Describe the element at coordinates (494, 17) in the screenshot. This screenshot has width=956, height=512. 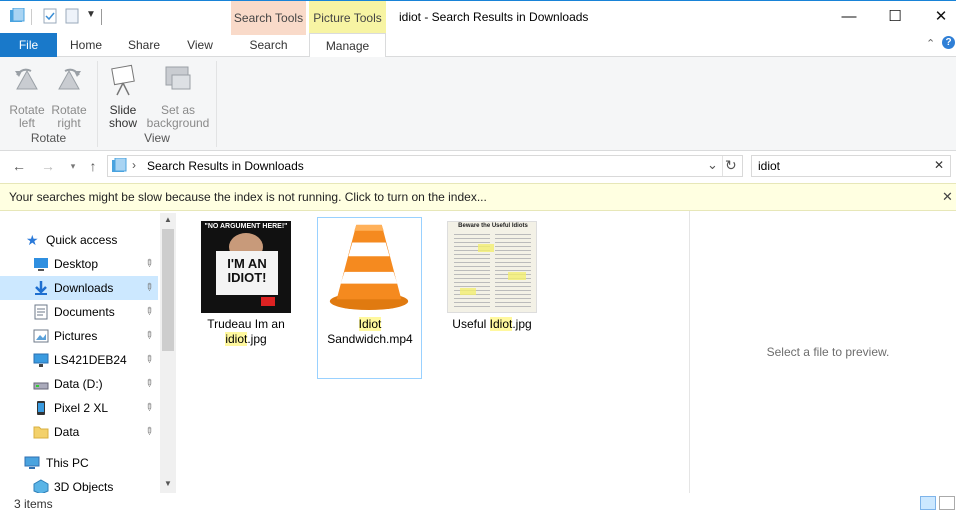
I see `window-title: idiot - Search Results in Downloads` at that location.